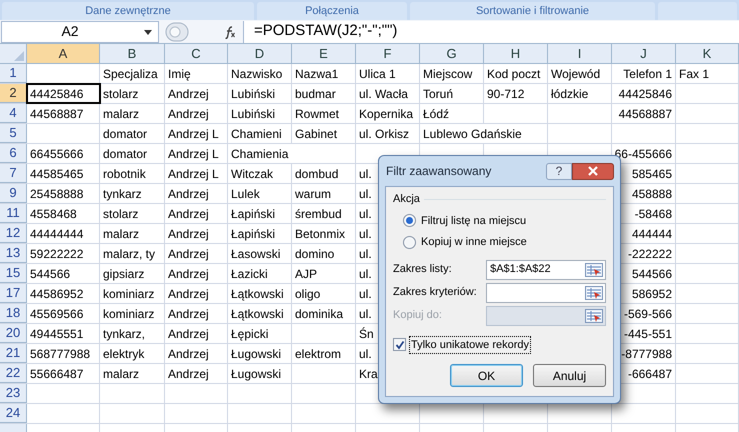  Describe the element at coordinates (532, 11) in the screenshot. I see `ribbon-group-label: Sortowanie i filtrowanie` at that location.